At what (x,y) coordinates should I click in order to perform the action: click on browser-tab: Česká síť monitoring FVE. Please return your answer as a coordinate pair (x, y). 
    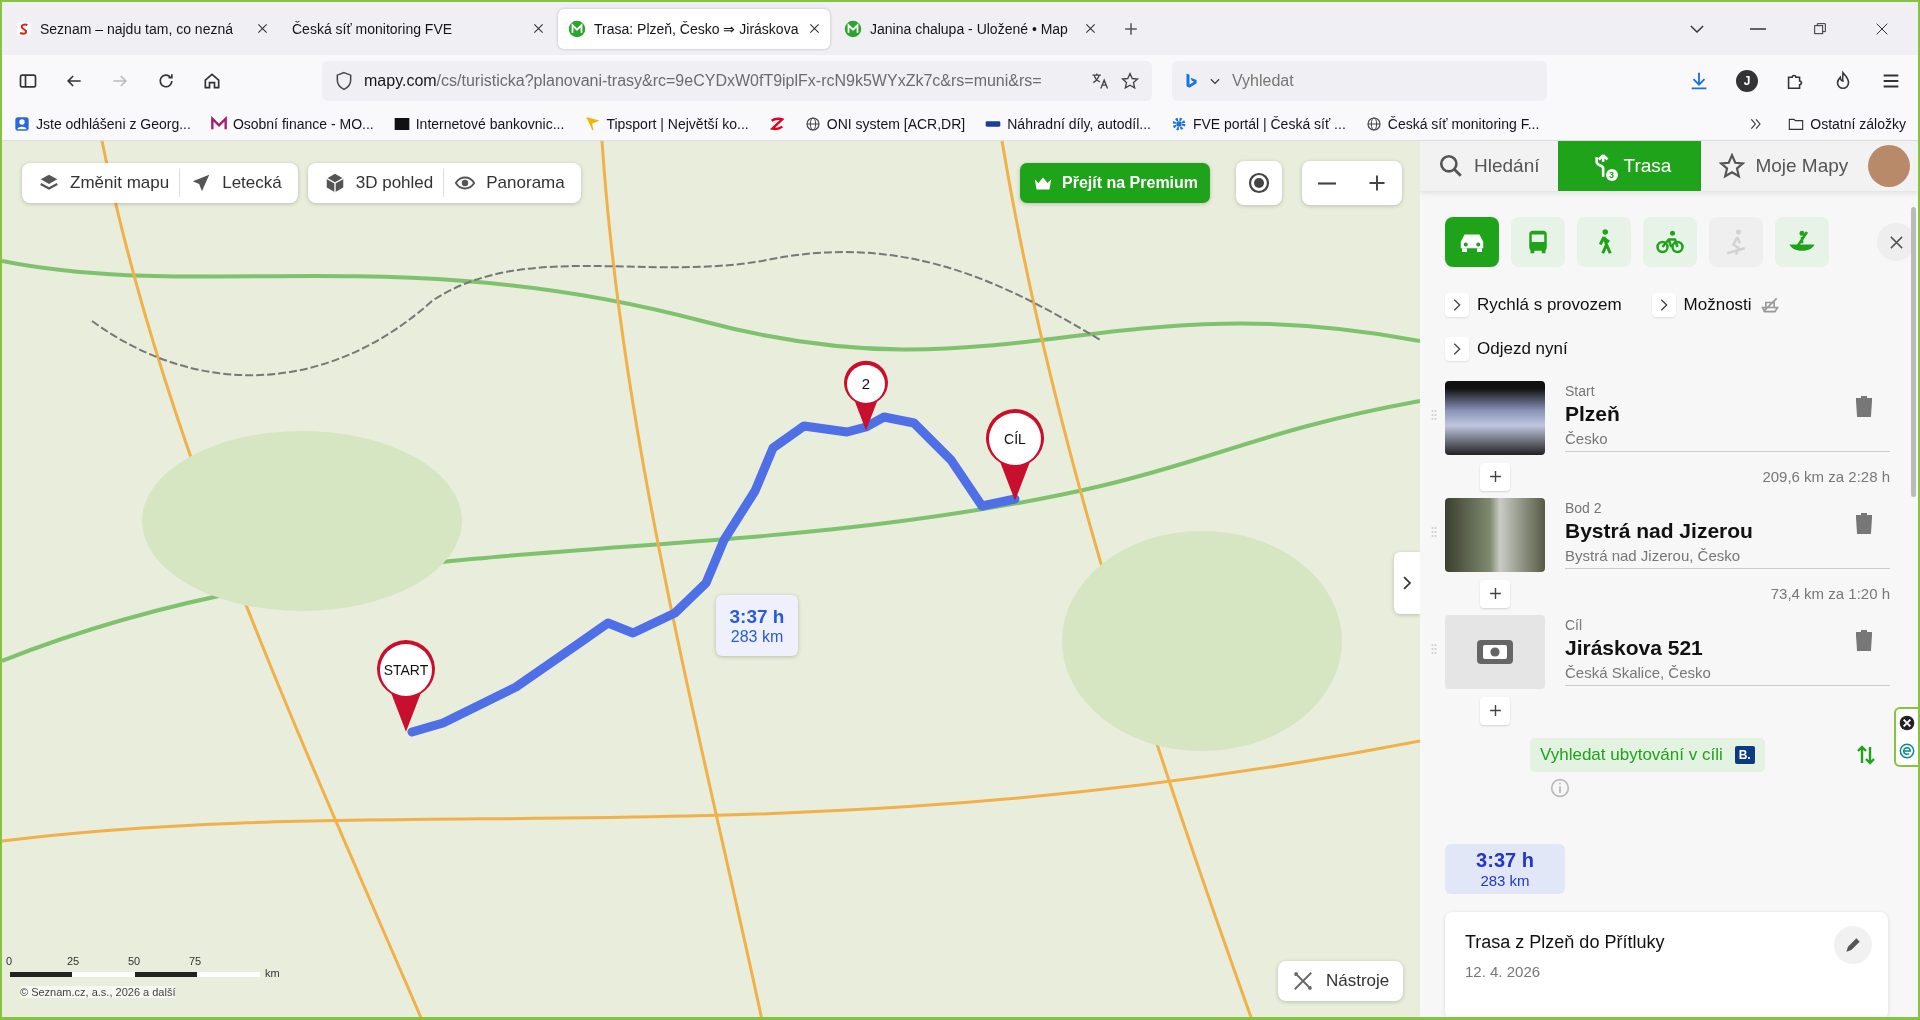
    Looking at the image, I should click on (418, 28).